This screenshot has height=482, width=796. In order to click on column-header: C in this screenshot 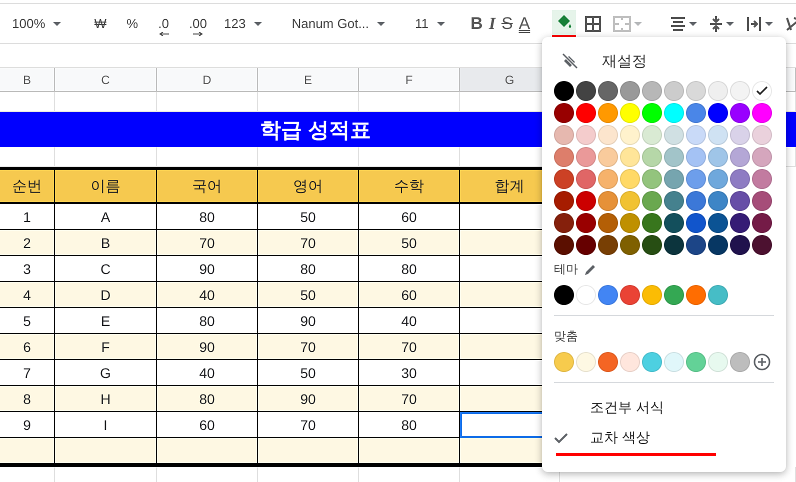, I will do `click(106, 80)`.